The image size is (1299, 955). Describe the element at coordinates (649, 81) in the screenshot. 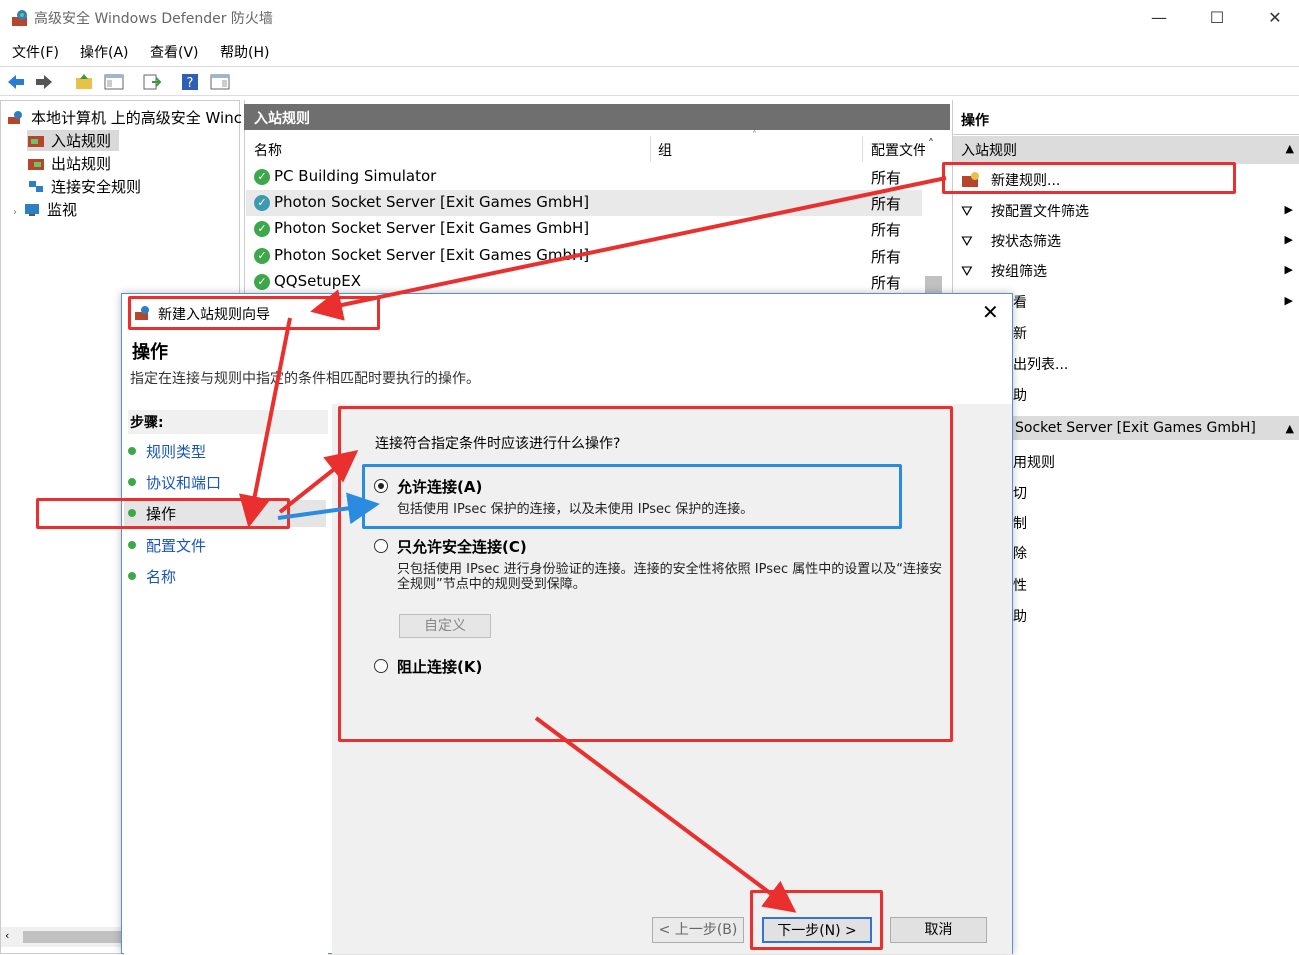

I see `toolbar: ?` at that location.